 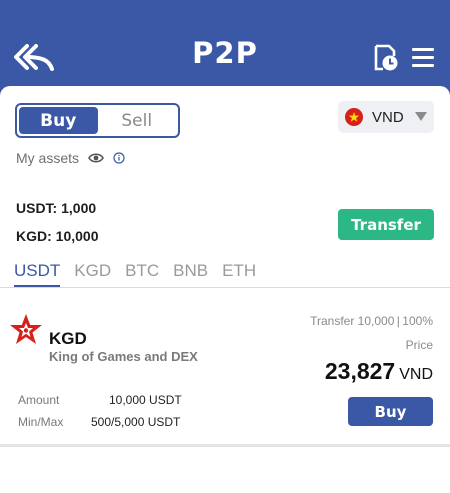 I want to click on card-divider, so click(x=225, y=445).